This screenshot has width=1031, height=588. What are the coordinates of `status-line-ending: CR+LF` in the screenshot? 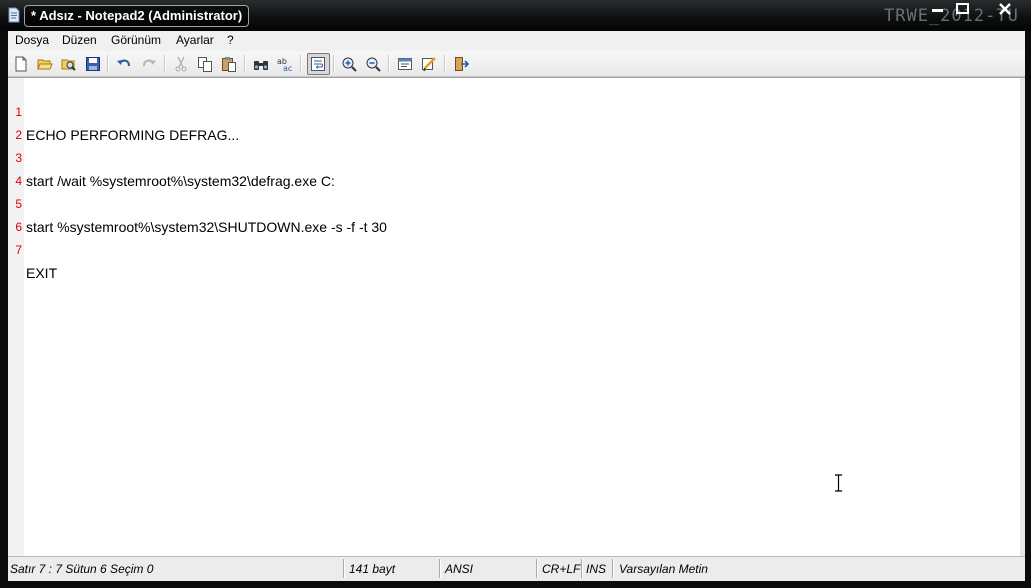 It's located at (561, 569).